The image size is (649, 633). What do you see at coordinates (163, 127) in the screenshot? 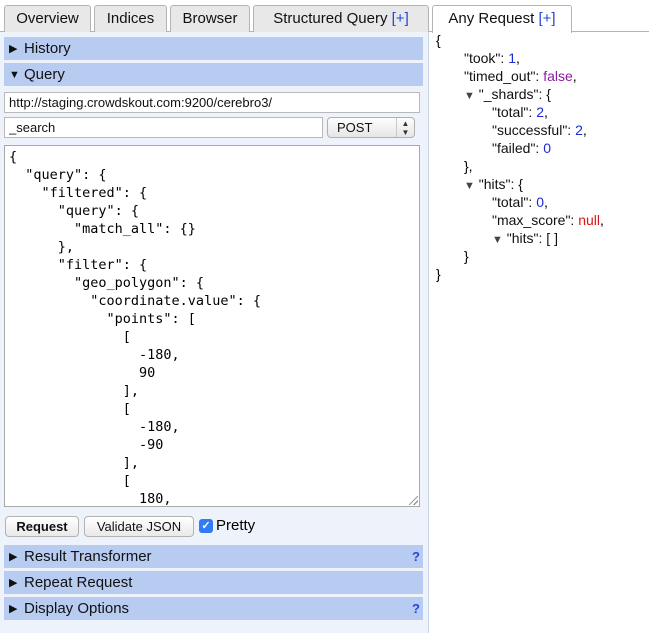
I see `path-input` at bounding box center [163, 127].